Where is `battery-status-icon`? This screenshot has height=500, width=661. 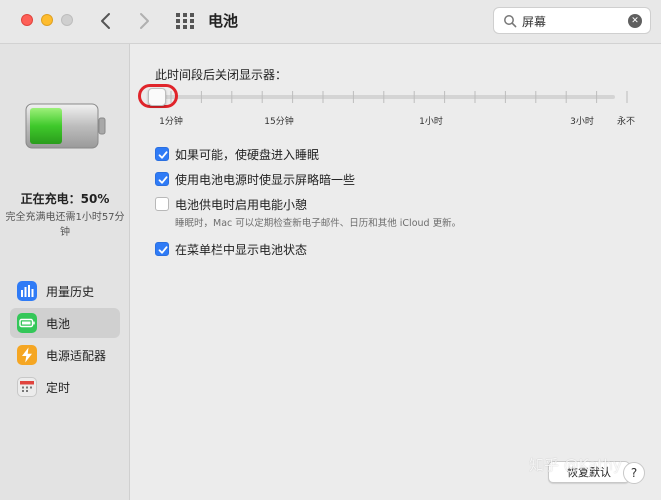 battery-status-icon is located at coordinates (65, 126).